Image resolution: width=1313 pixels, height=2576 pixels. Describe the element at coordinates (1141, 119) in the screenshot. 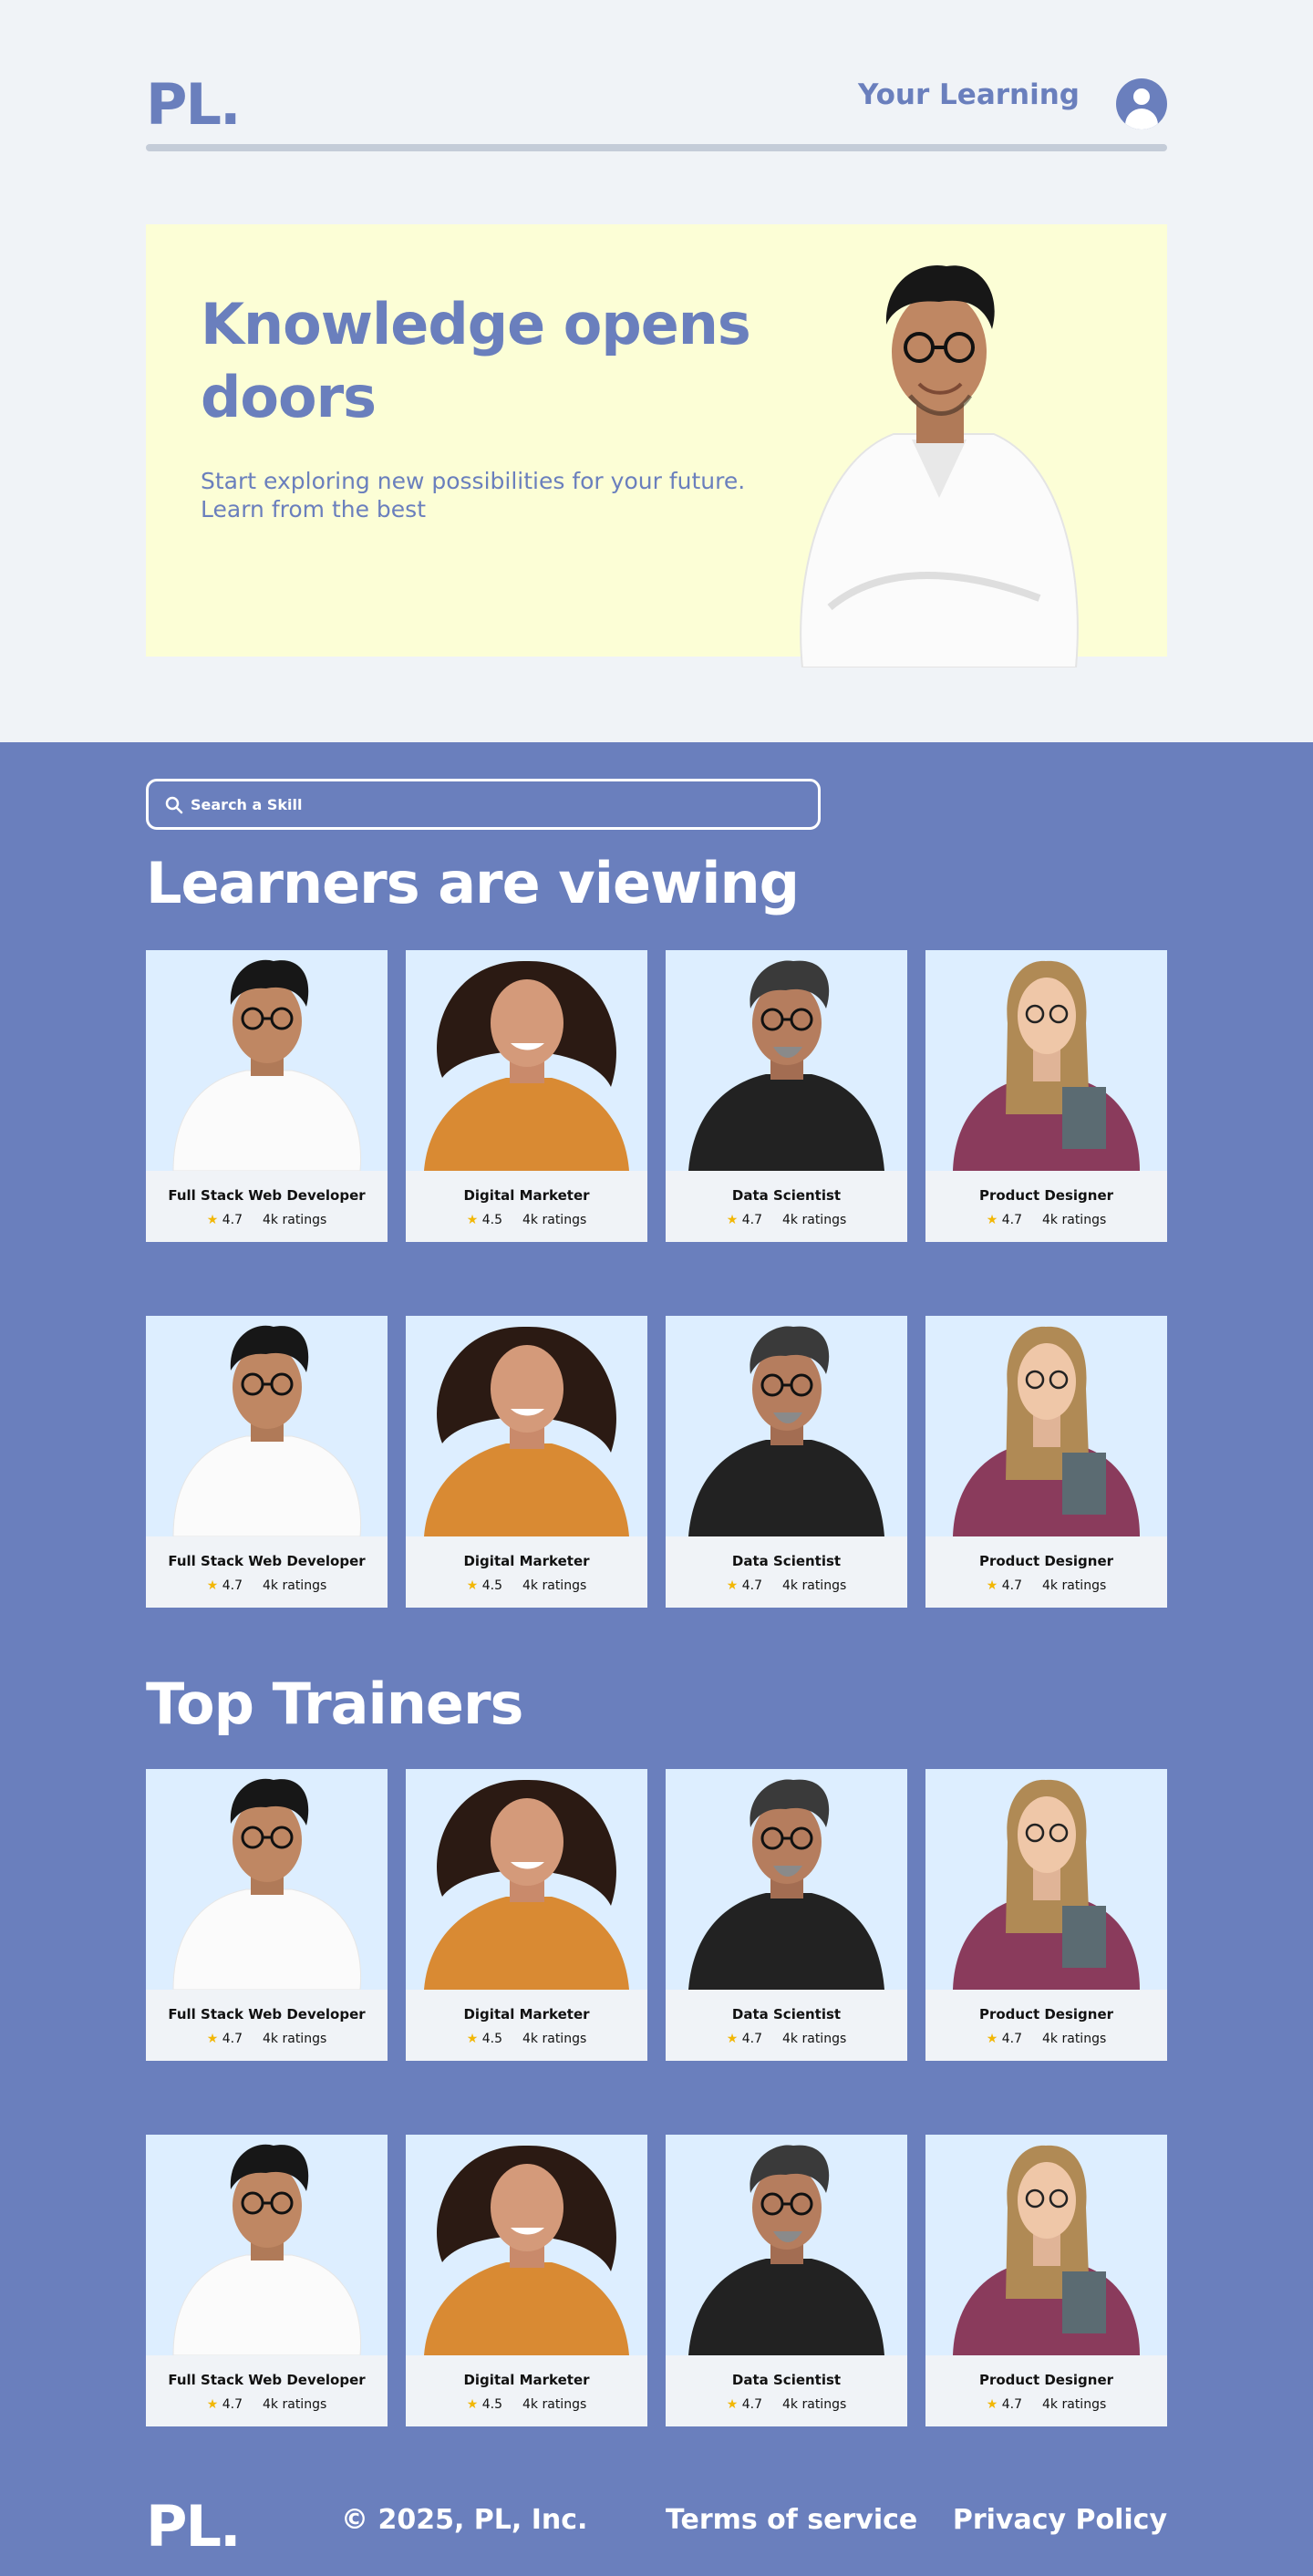

I see `user-icon-body` at that location.